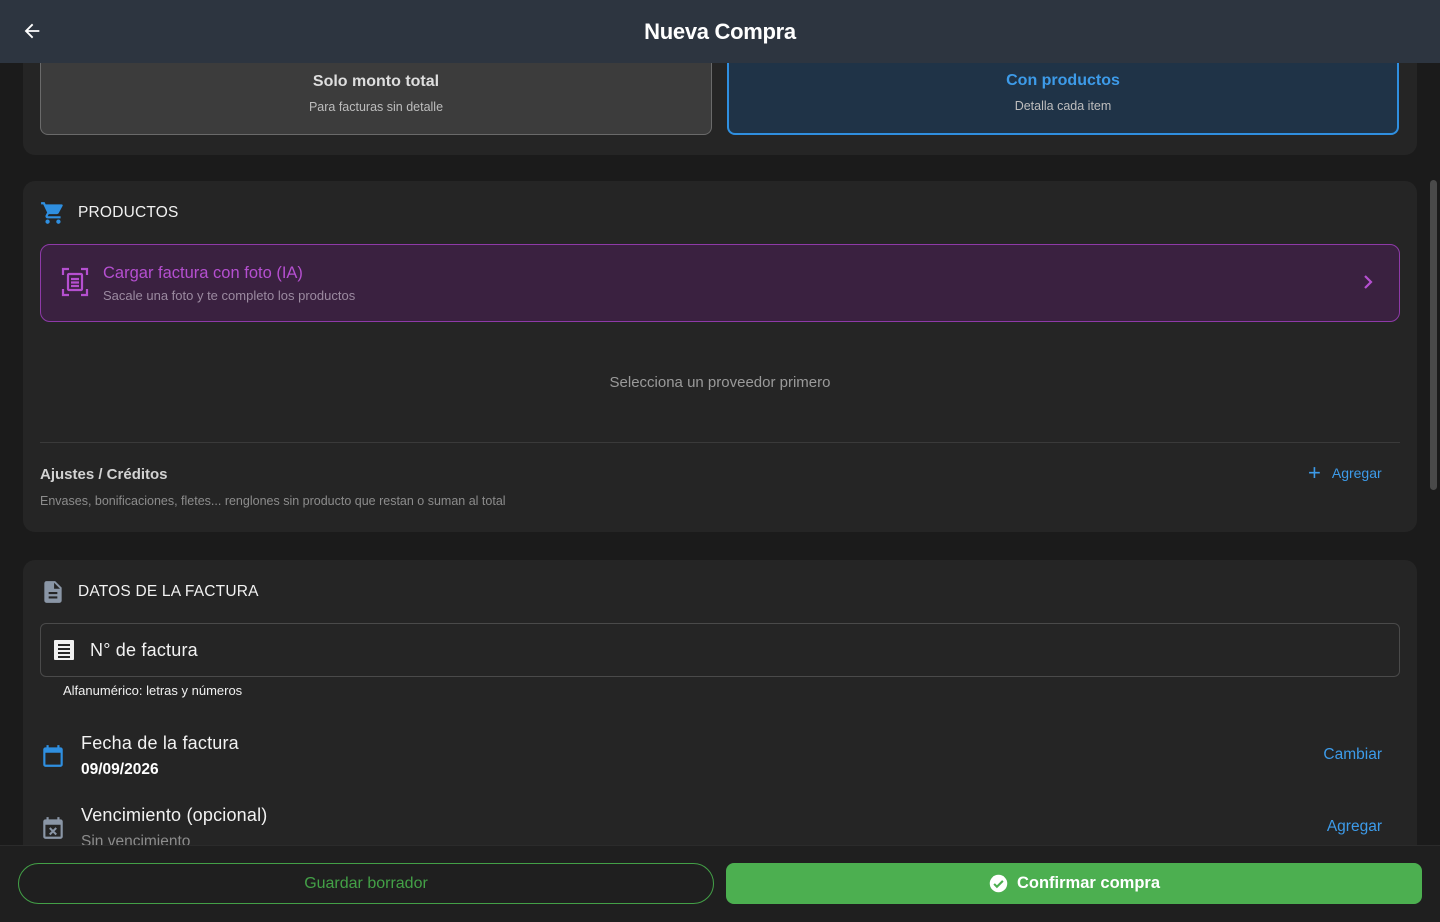 The height and width of the screenshot is (922, 1440). What do you see at coordinates (160, 743) in the screenshot?
I see `invoice-date-label: Fecha de la factura` at bounding box center [160, 743].